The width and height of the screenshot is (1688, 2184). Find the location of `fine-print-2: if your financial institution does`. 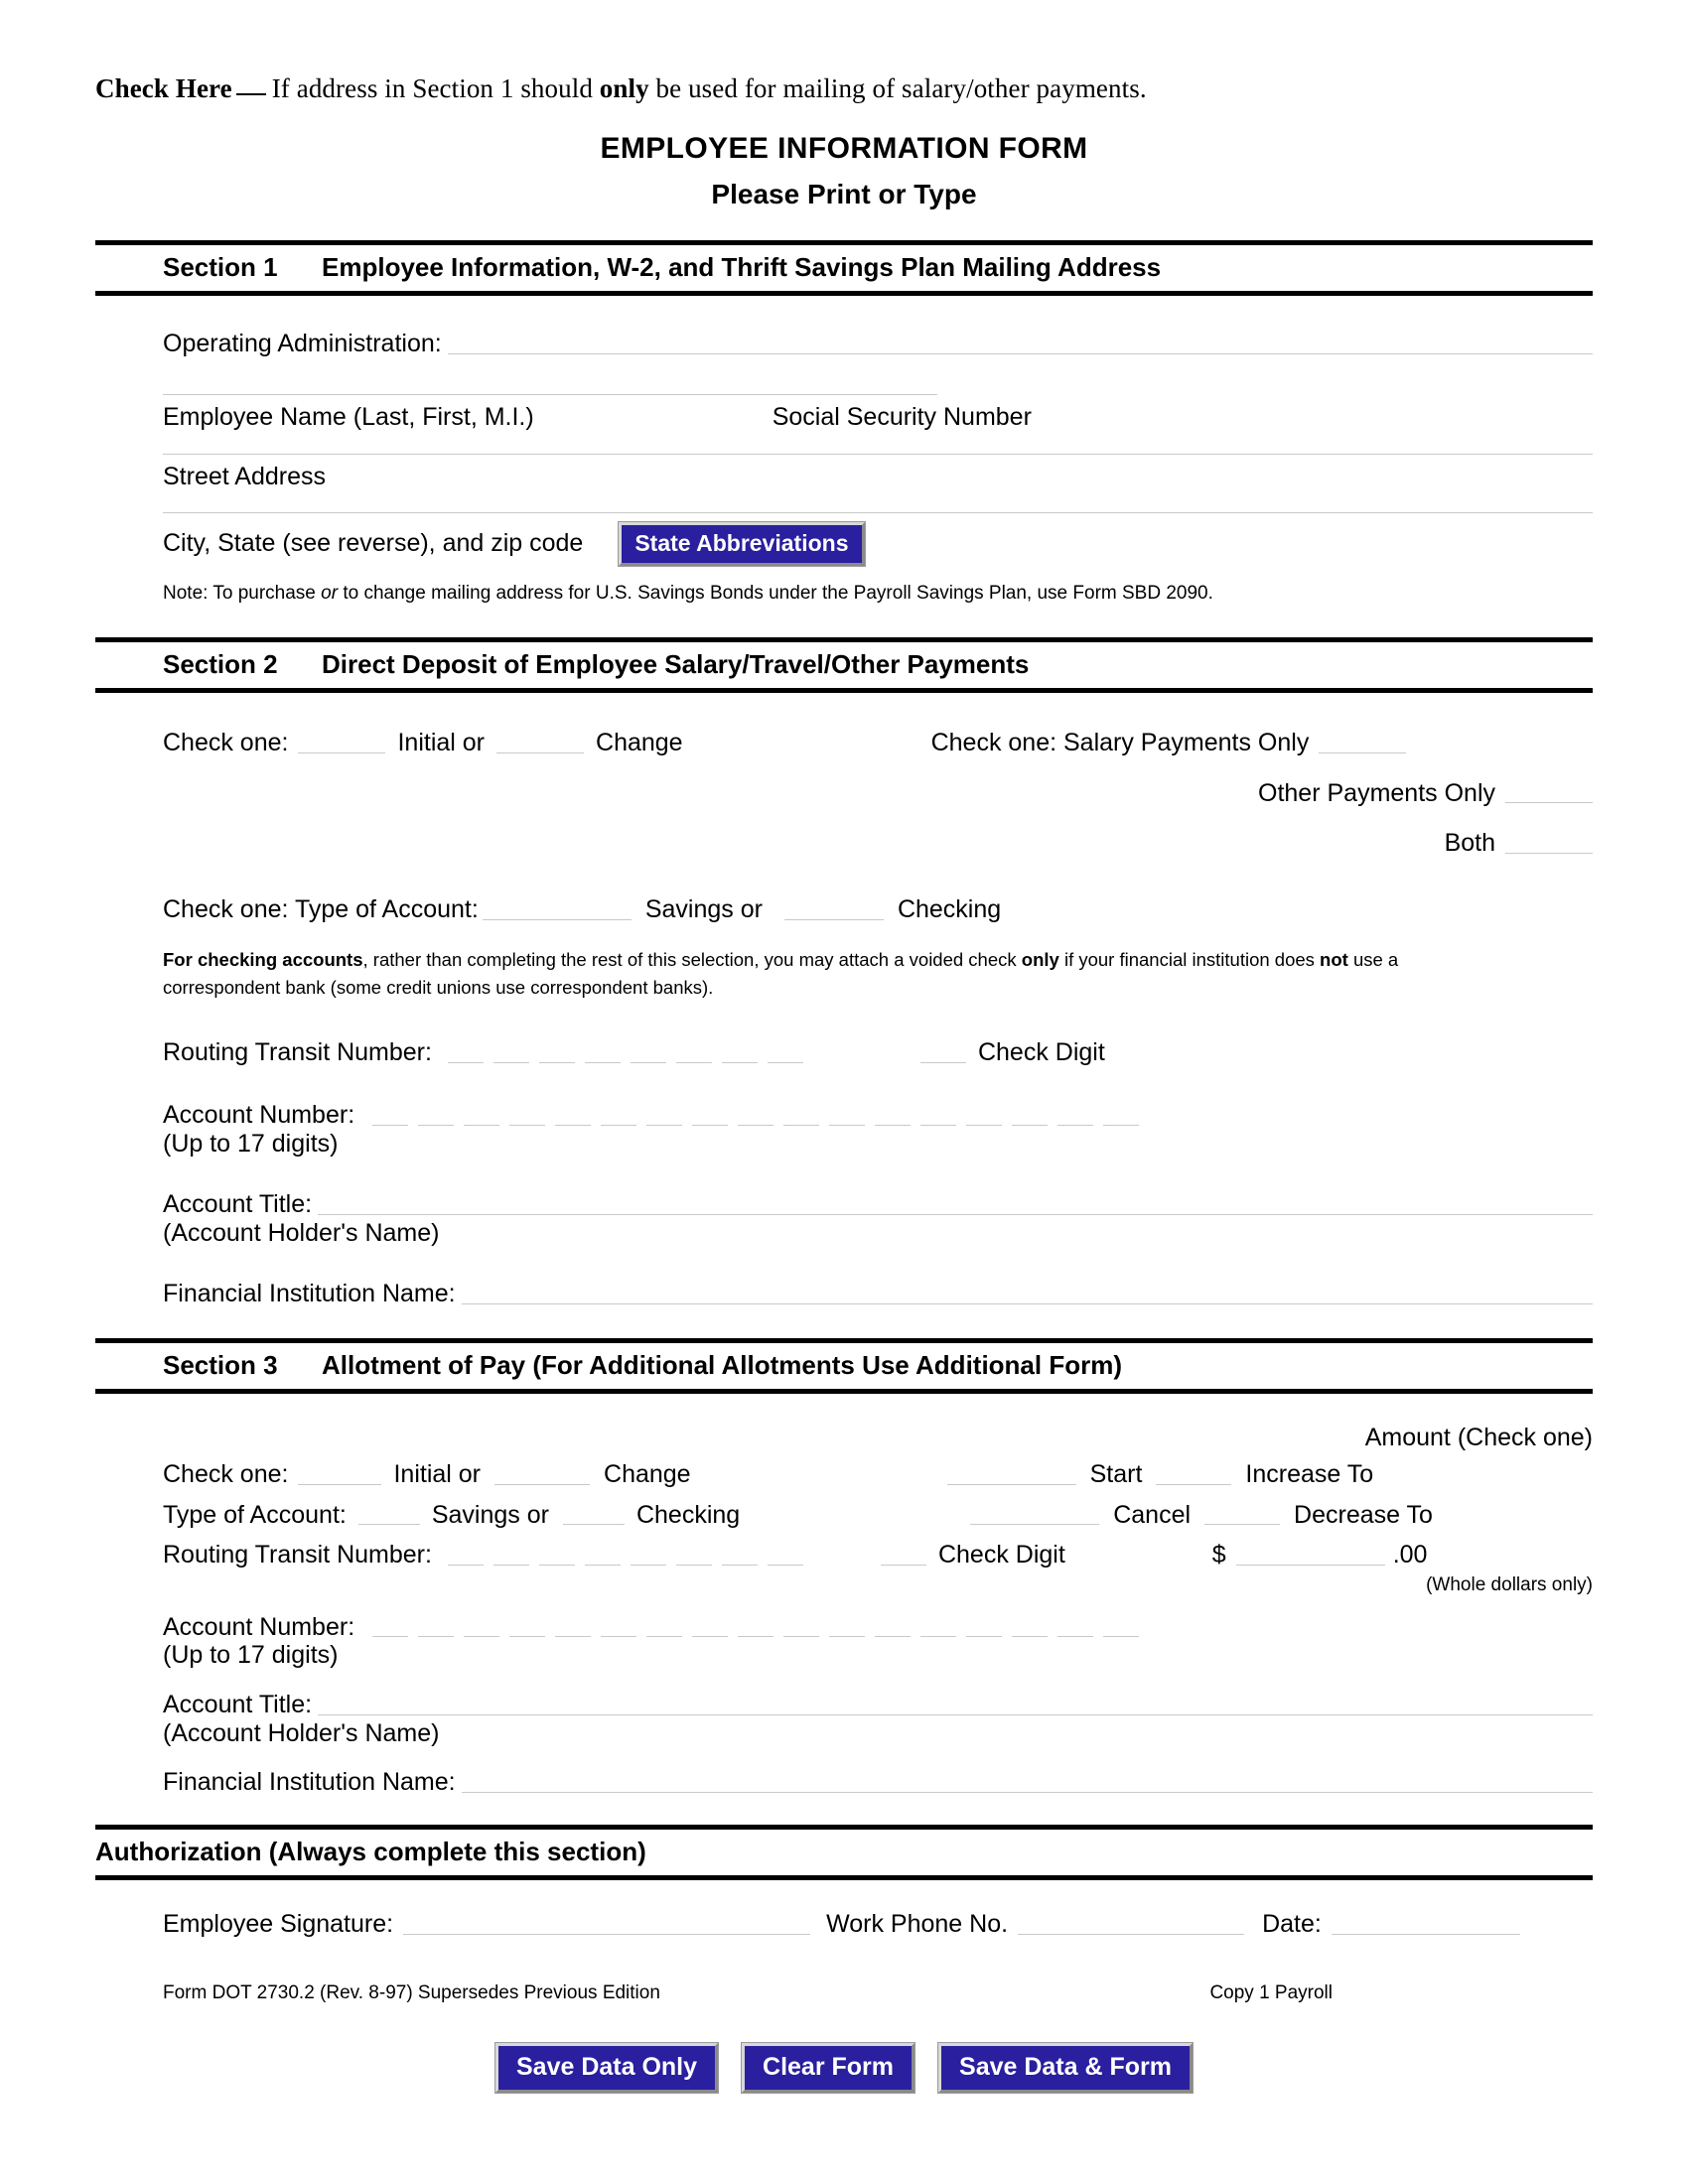

fine-print-2: if your financial institution does is located at coordinates (1189, 959).